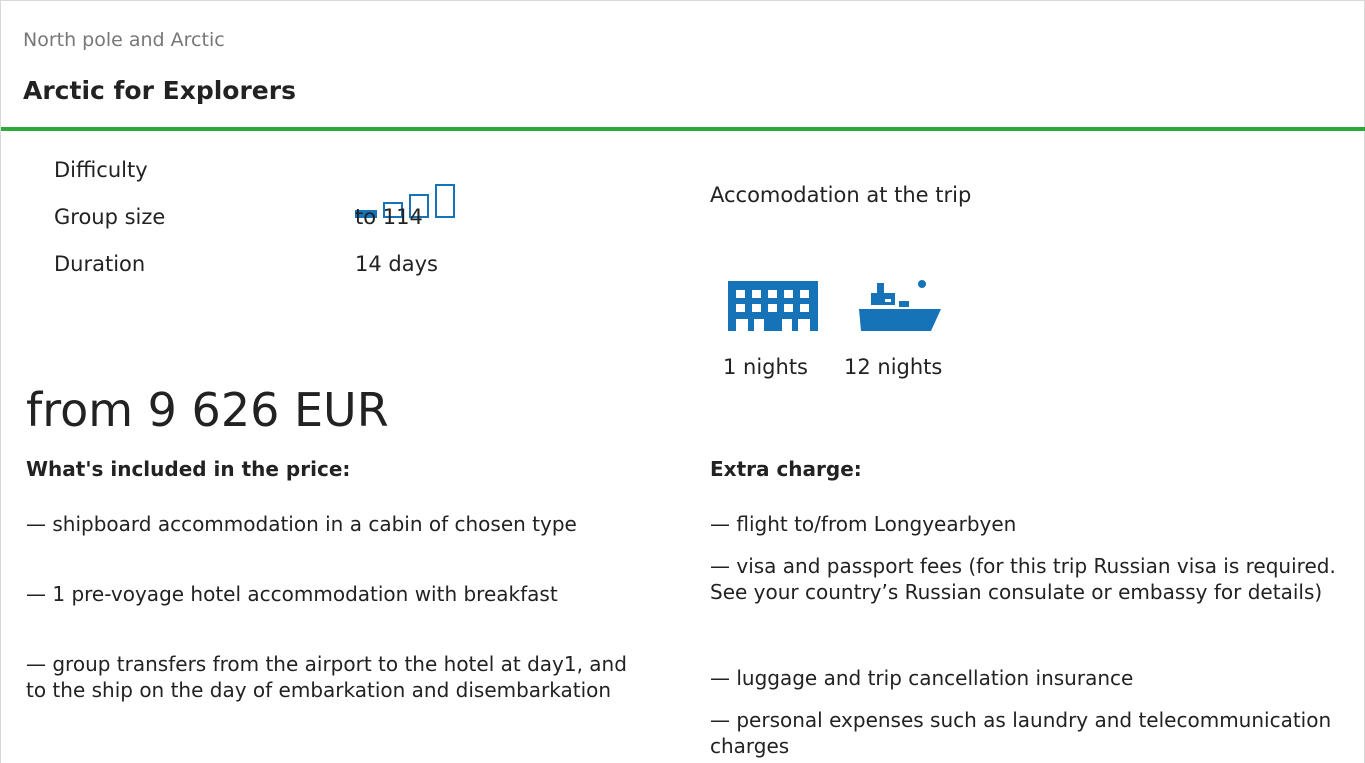 The height and width of the screenshot is (763, 1365). Describe the element at coordinates (389, 217) in the screenshot. I see `group-size-value: to 114` at that location.